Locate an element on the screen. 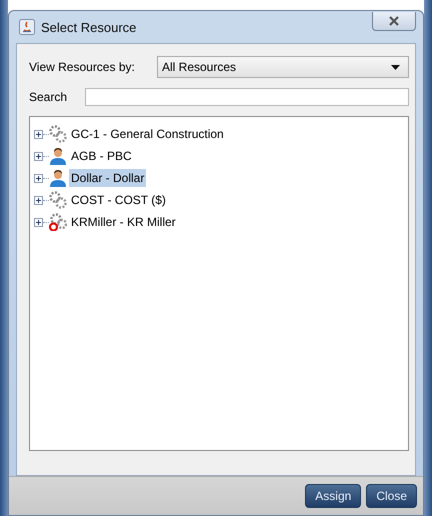  tree-item: COST - COST ($) is located at coordinates (118, 200).